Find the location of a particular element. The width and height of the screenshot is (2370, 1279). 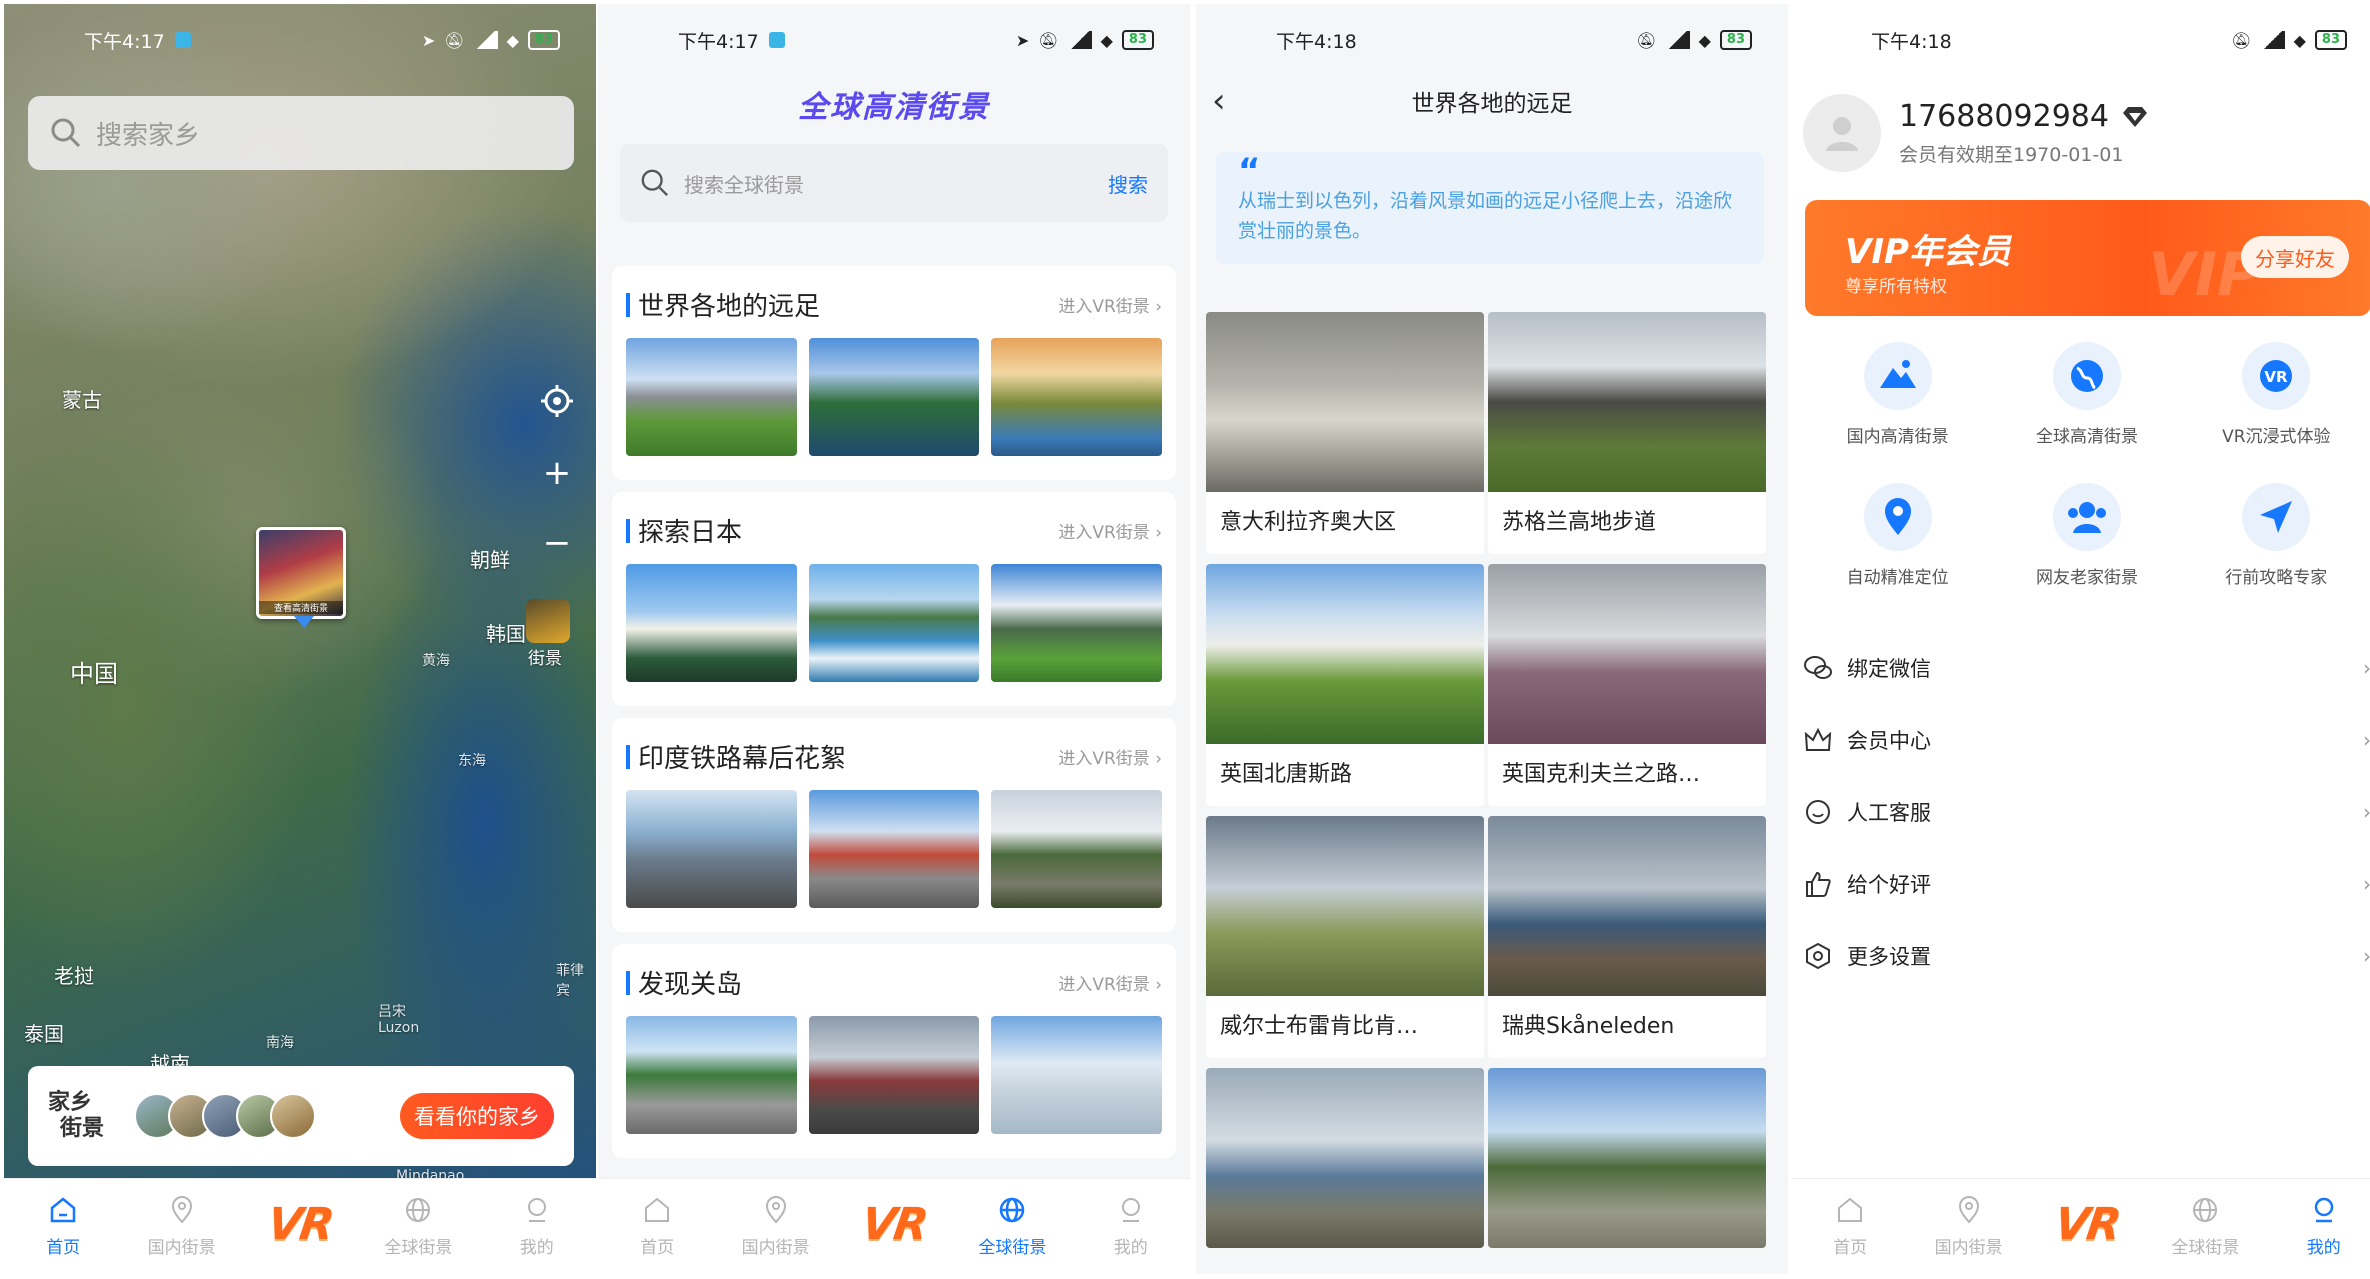

plus-icon: + is located at coordinates (557, 473).